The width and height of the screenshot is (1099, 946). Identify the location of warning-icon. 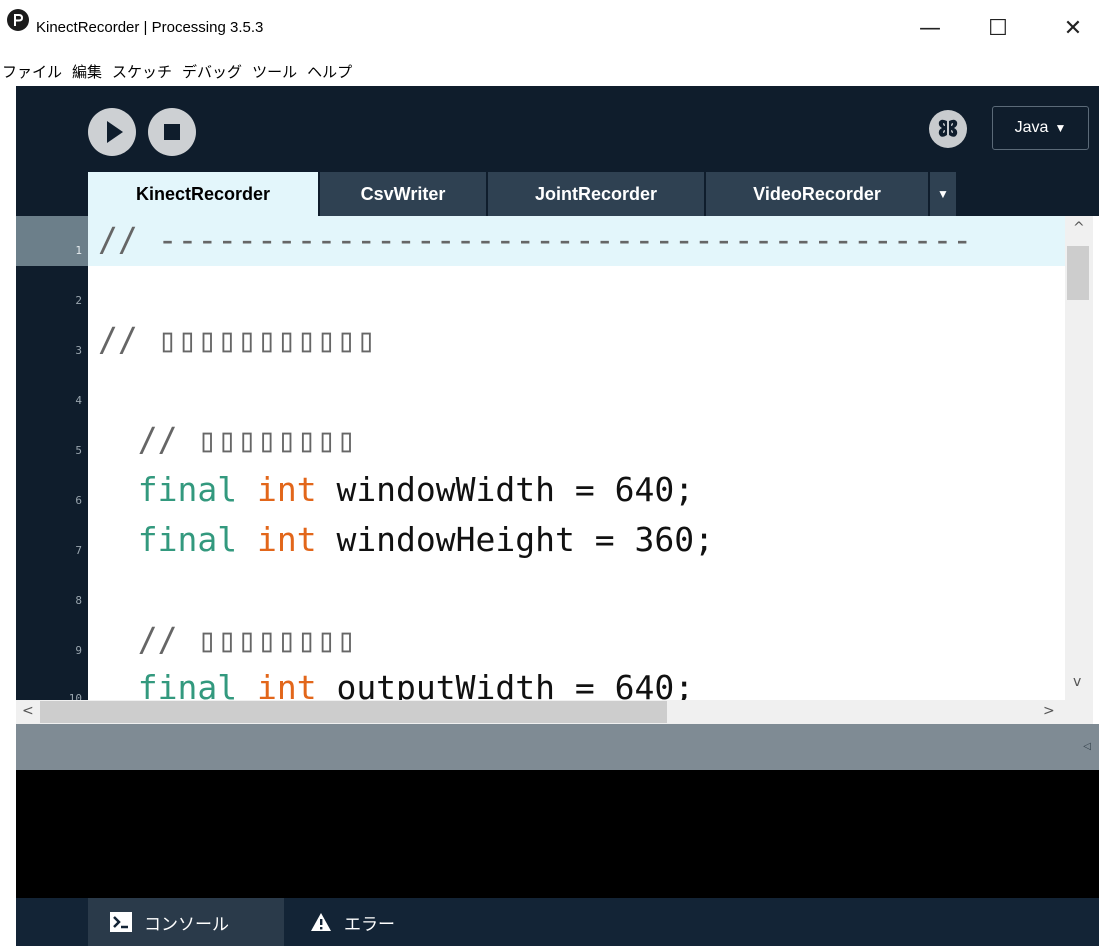
(321, 922).